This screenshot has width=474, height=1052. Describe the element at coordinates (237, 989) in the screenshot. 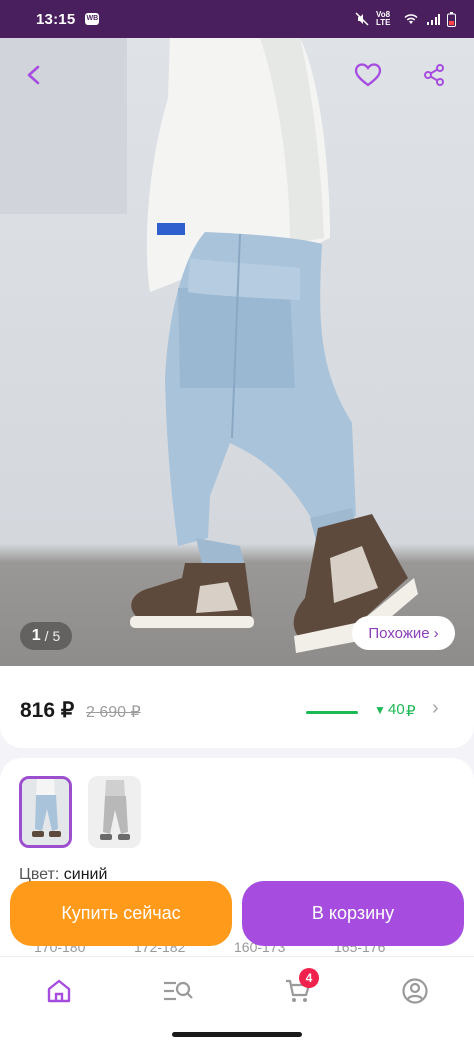

I see `bottom-navigation` at that location.